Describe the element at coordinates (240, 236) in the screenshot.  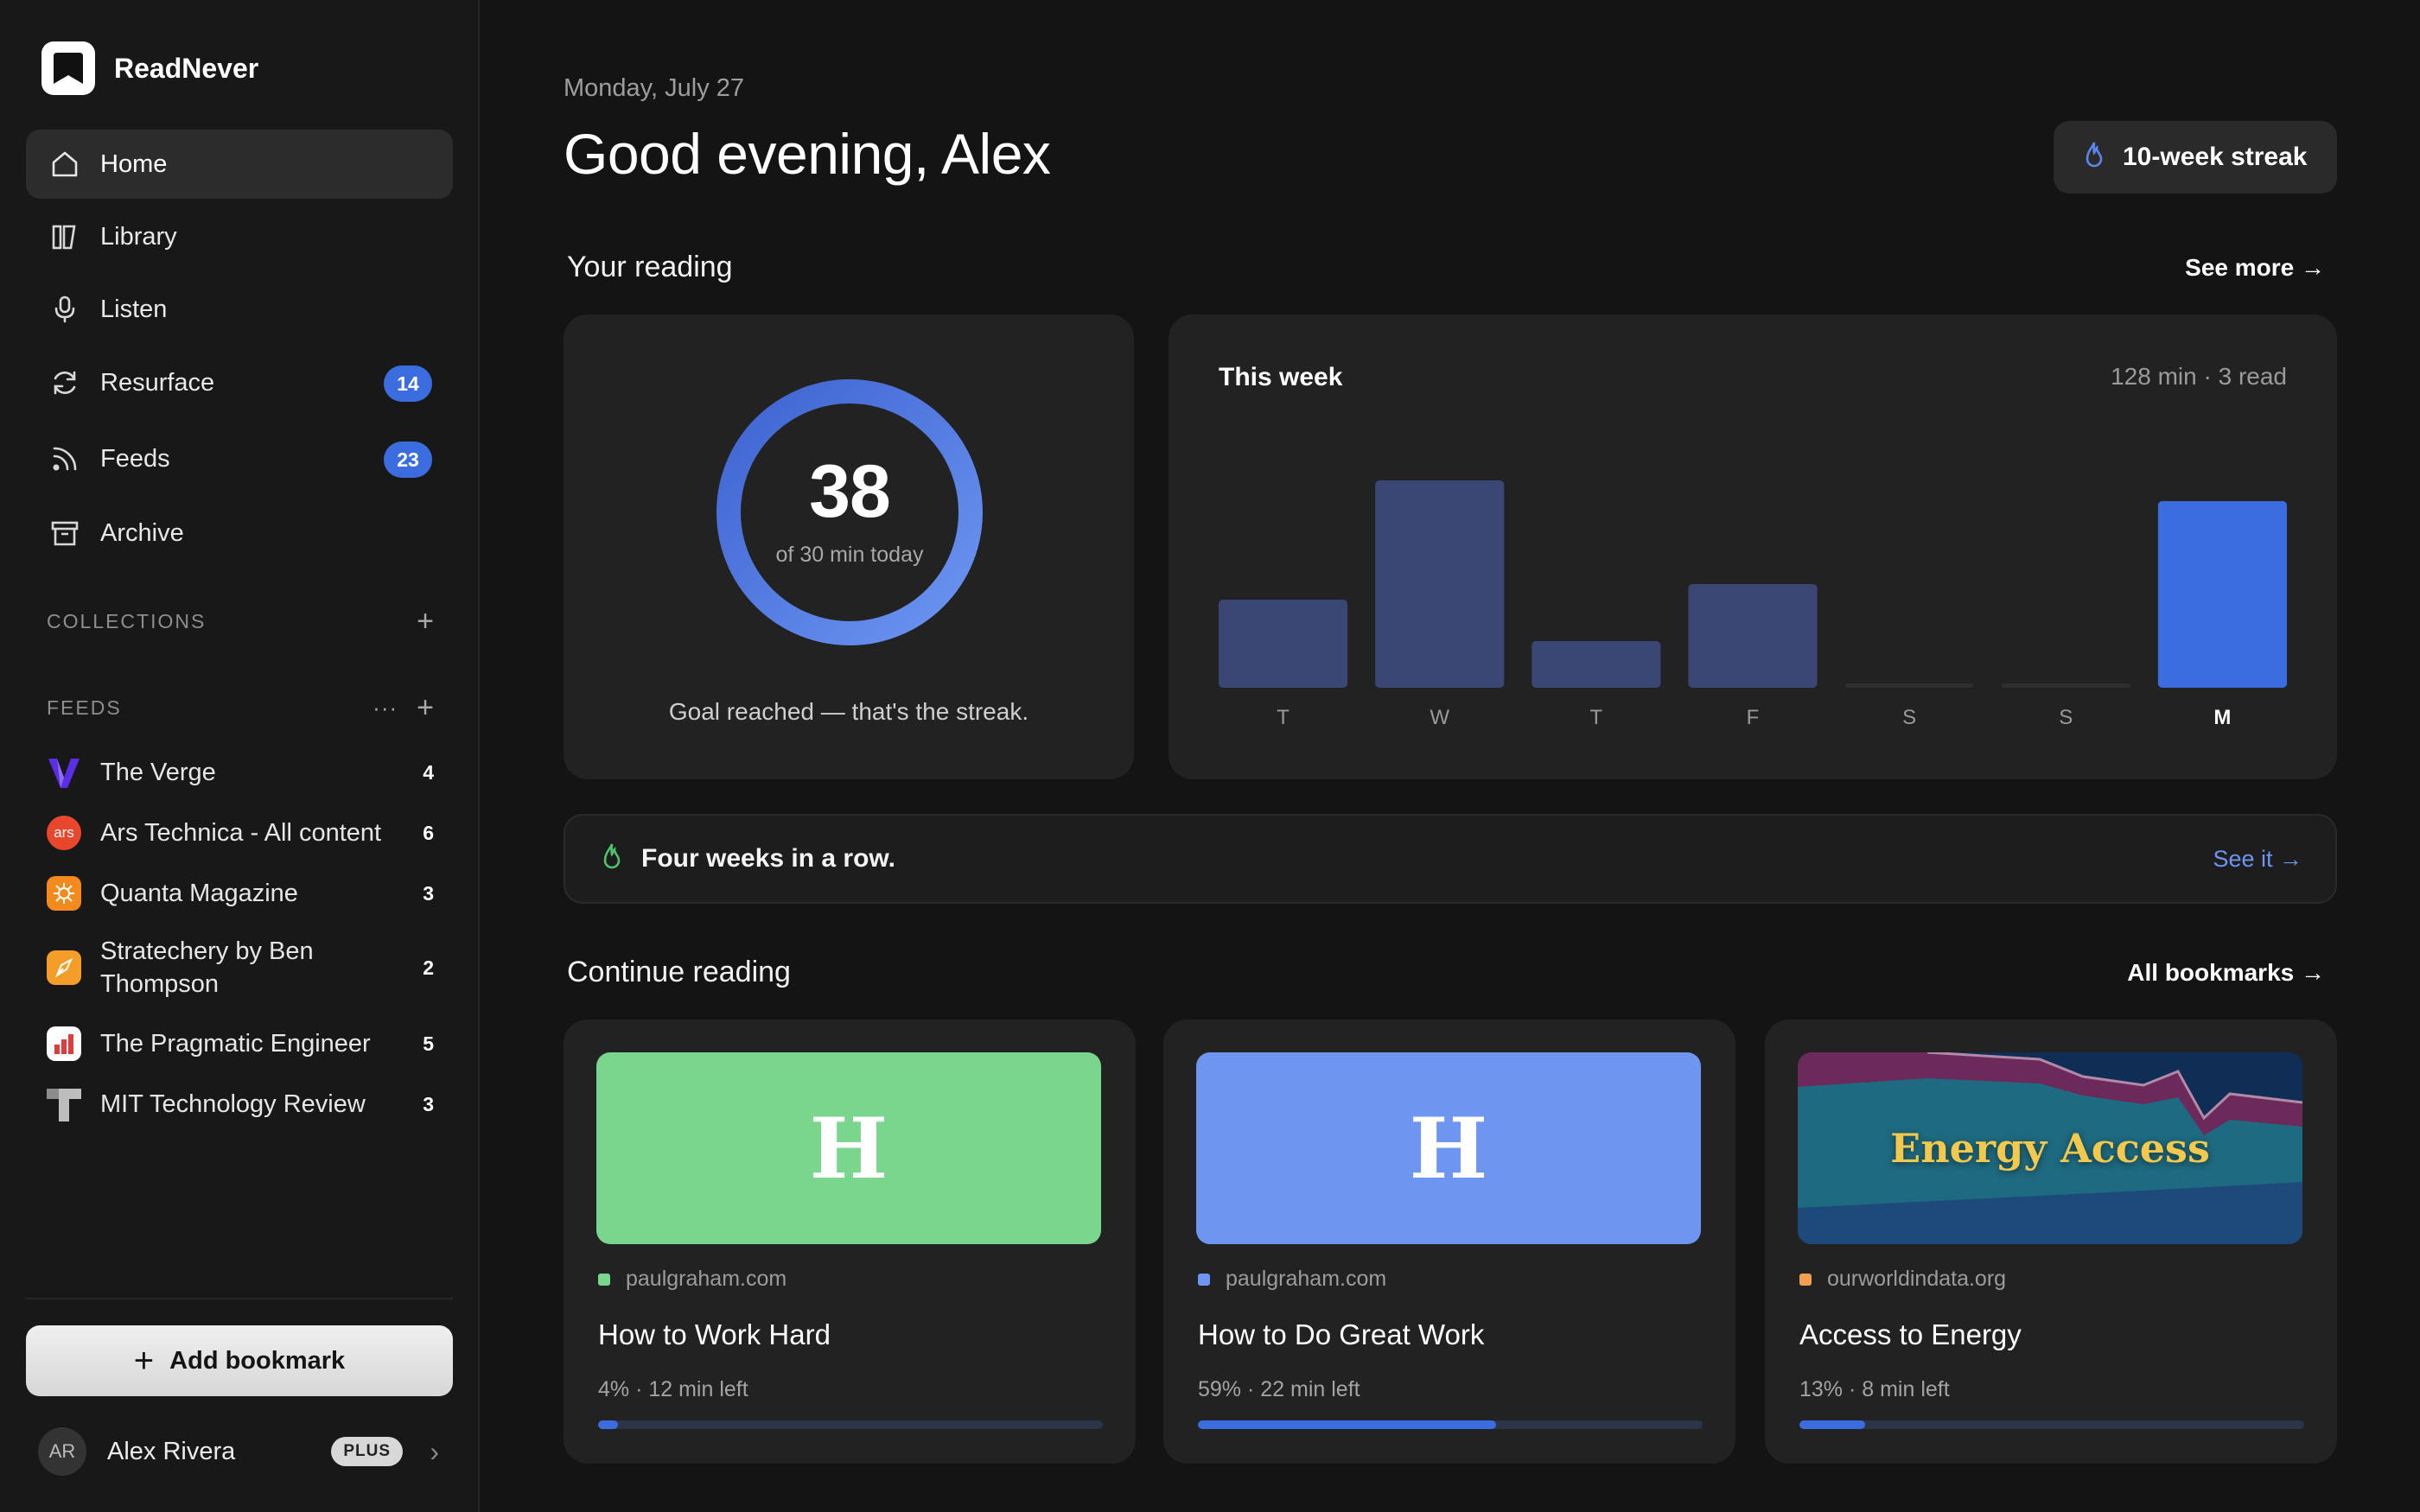
I see `nav-item-library: Library` at that location.